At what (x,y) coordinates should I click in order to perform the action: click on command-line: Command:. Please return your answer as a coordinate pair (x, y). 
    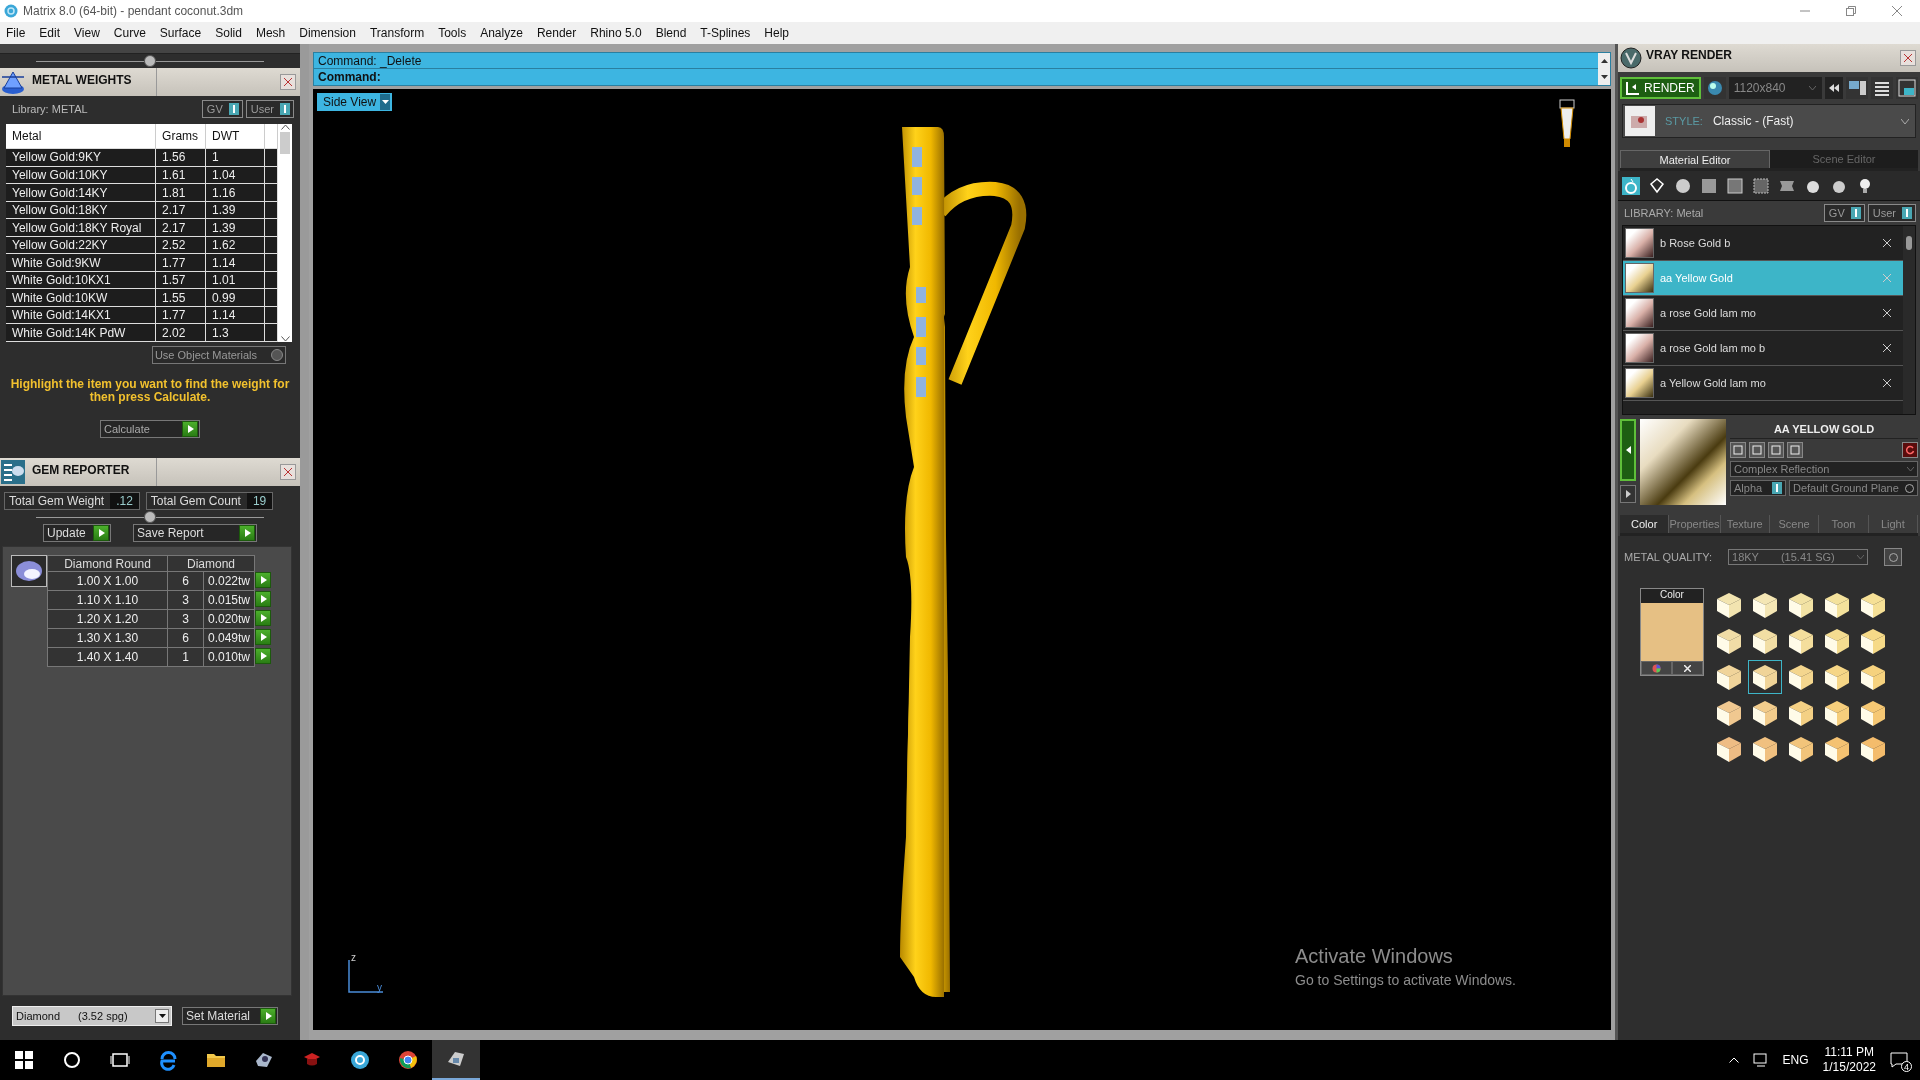
    Looking at the image, I should click on (349, 77).